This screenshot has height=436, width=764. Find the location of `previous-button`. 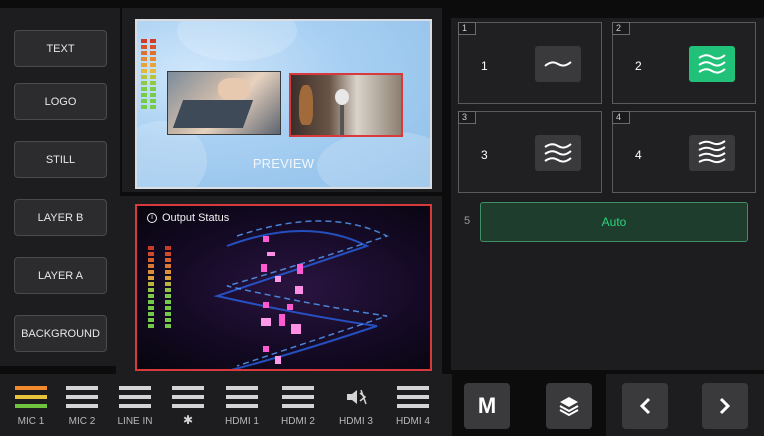

previous-button is located at coordinates (645, 406).